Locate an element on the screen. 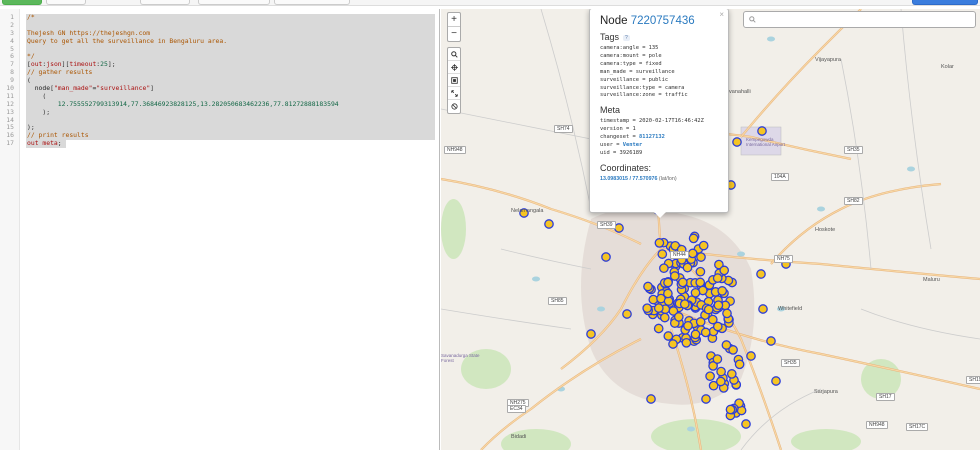 This screenshot has width=980, height=450. coords-link: 13.0983015 / 77.570976 is located at coordinates (628, 179).